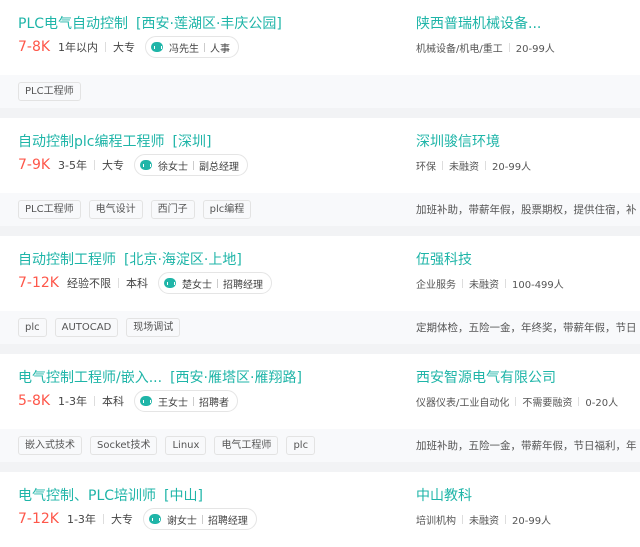 This screenshot has width=640, height=547. Describe the element at coordinates (184, 49) in the screenshot. I see `recruiter-name: 冯先生` at that location.